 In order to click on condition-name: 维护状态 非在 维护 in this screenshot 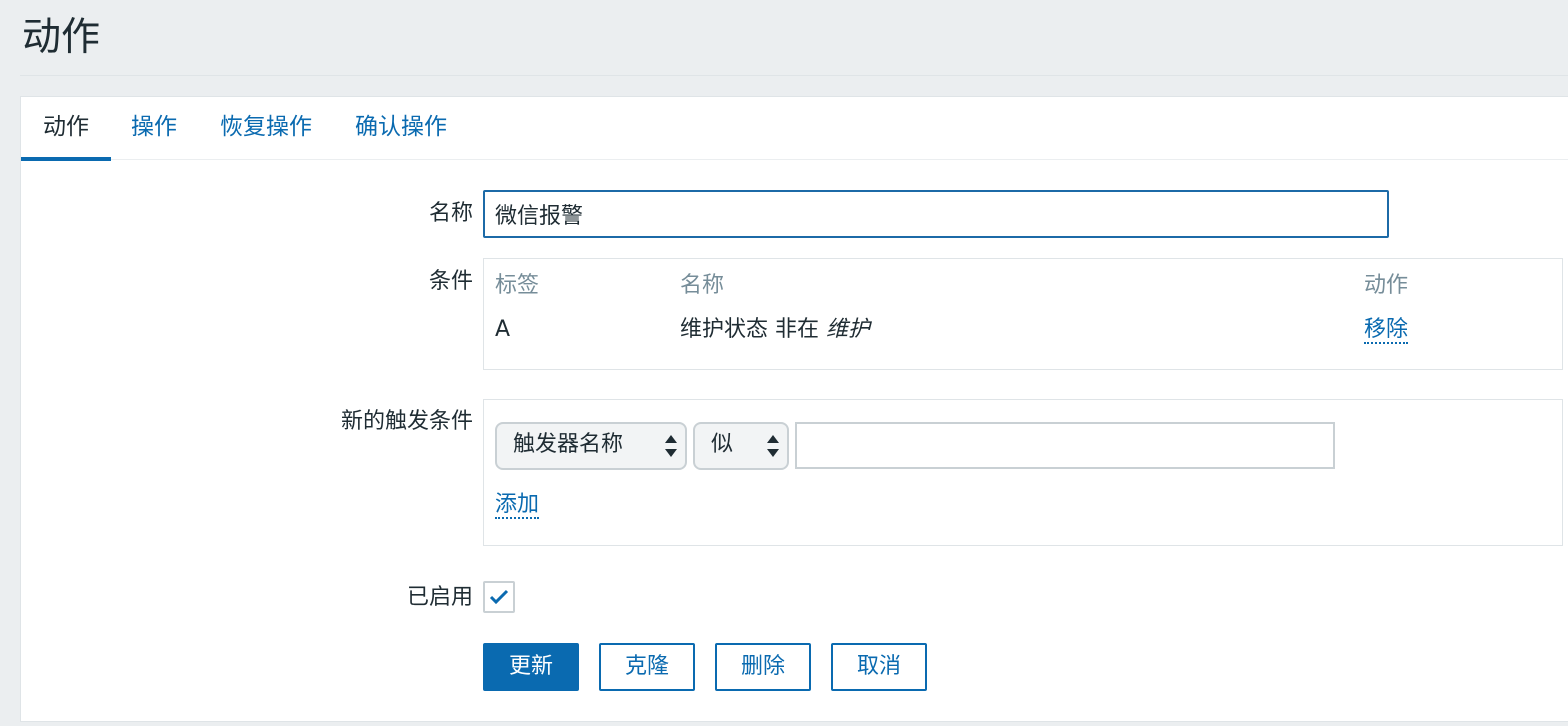, I will do `click(775, 330)`.